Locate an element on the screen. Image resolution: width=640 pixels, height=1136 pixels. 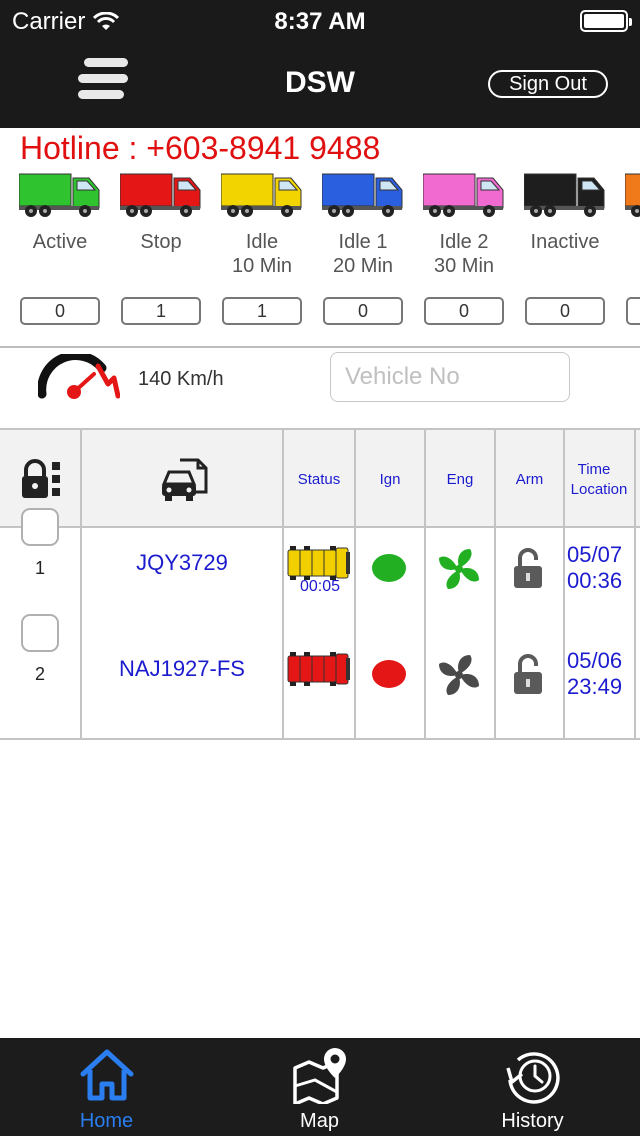
legend-label: Stop is located at coordinates (161, 255).